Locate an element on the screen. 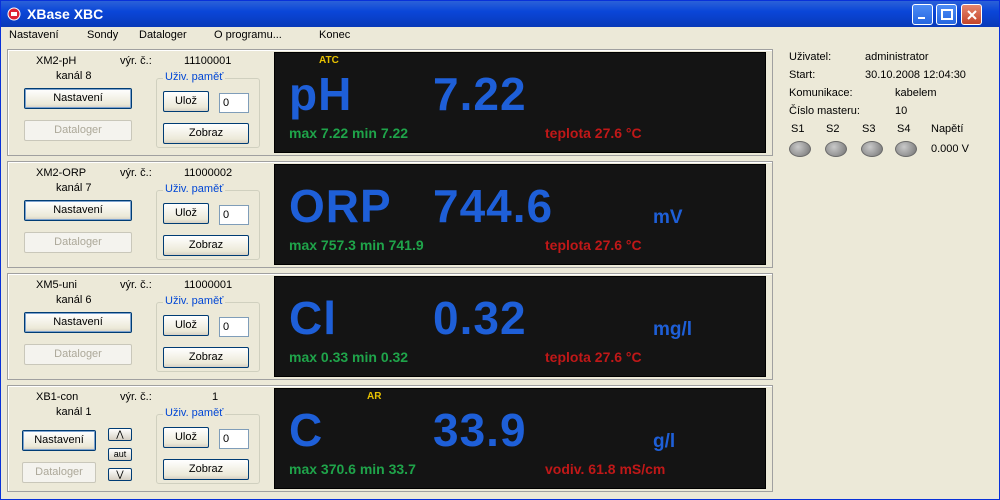  probe-name: XM2-pH is located at coordinates (56, 61).